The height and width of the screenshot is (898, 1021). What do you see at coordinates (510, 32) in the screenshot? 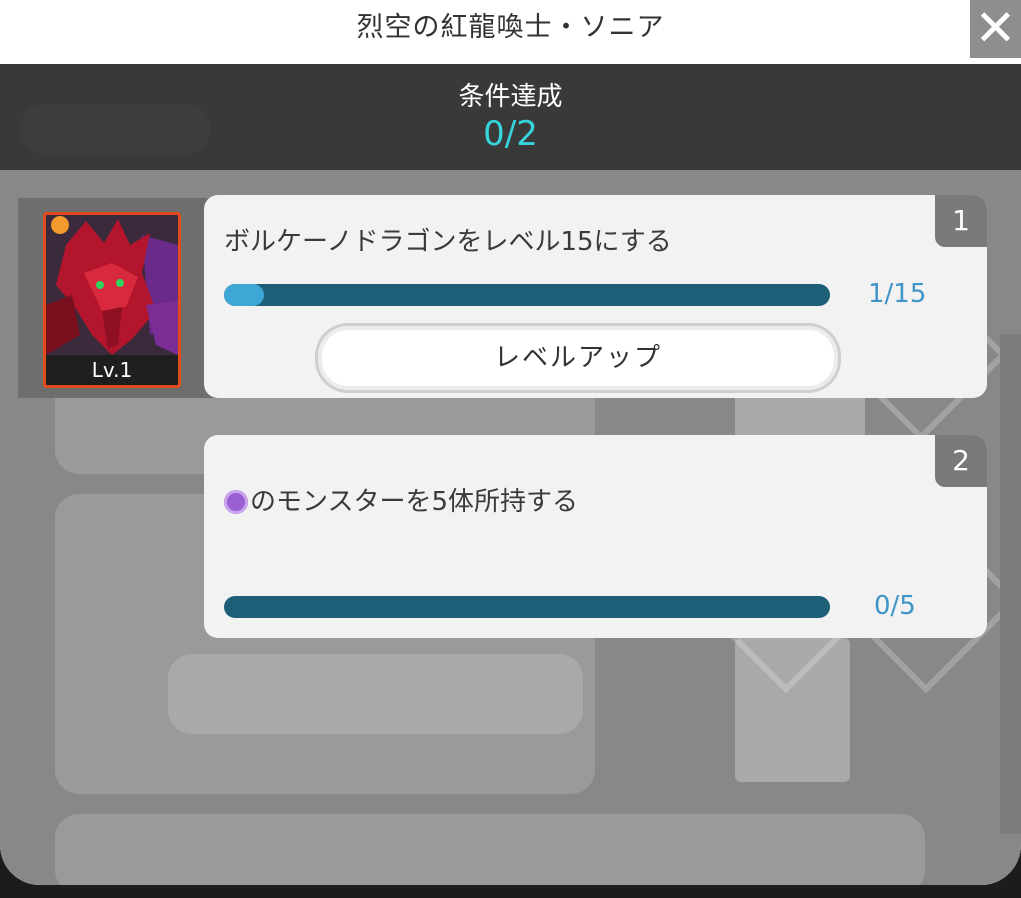
I see `dialog-title: 烈空の紅龍喚士・ソニア` at bounding box center [510, 32].